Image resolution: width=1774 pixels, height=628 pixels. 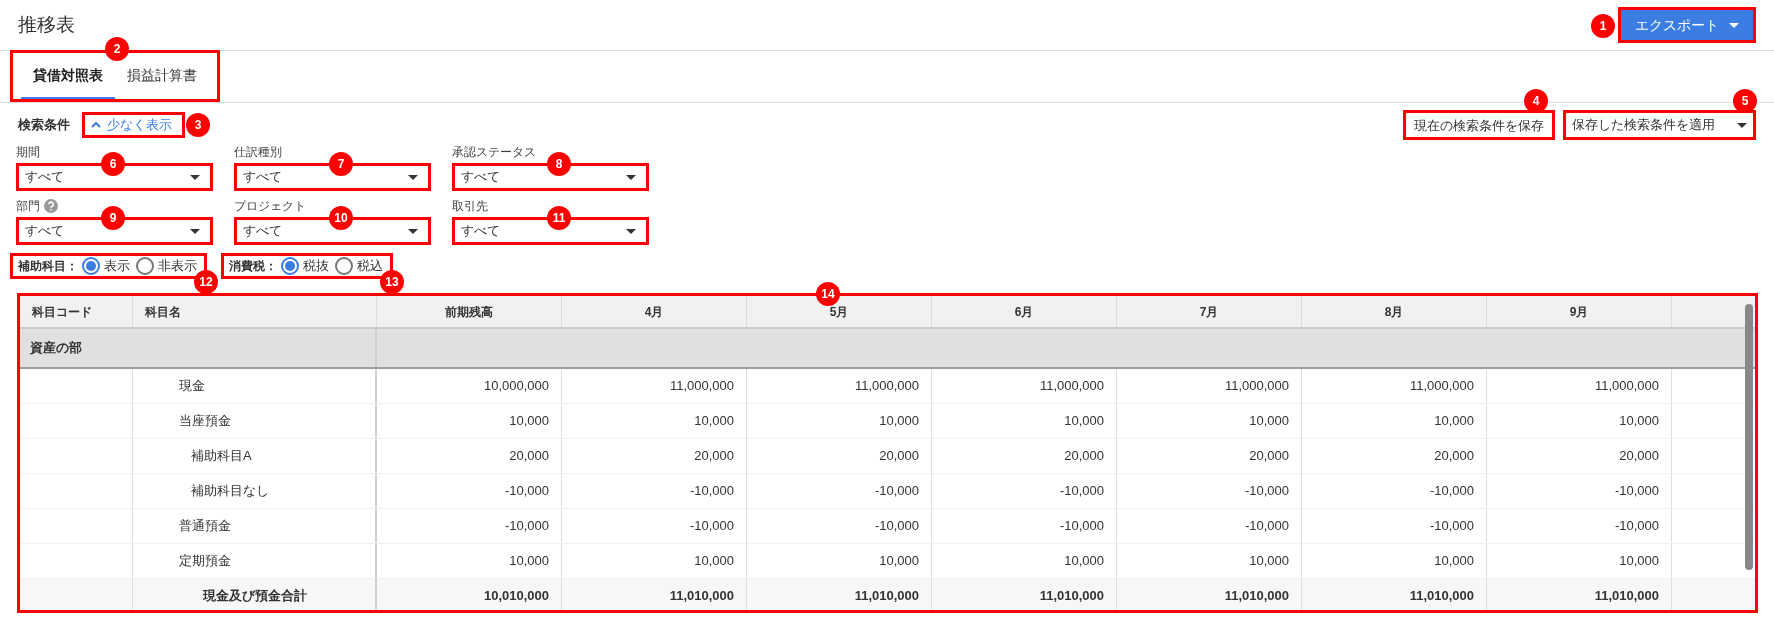 What do you see at coordinates (76, 311) in the screenshot?
I see `column-header: 科目コード` at bounding box center [76, 311].